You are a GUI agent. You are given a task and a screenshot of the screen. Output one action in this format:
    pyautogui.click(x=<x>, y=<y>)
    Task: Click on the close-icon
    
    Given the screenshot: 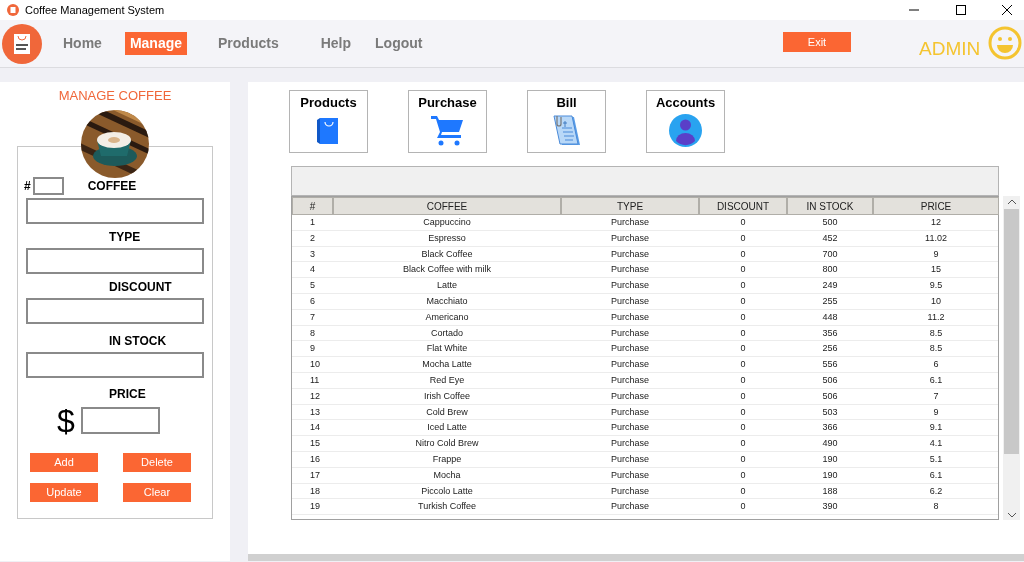 What is the action you would take?
    pyautogui.click(x=1007, y=10)
    